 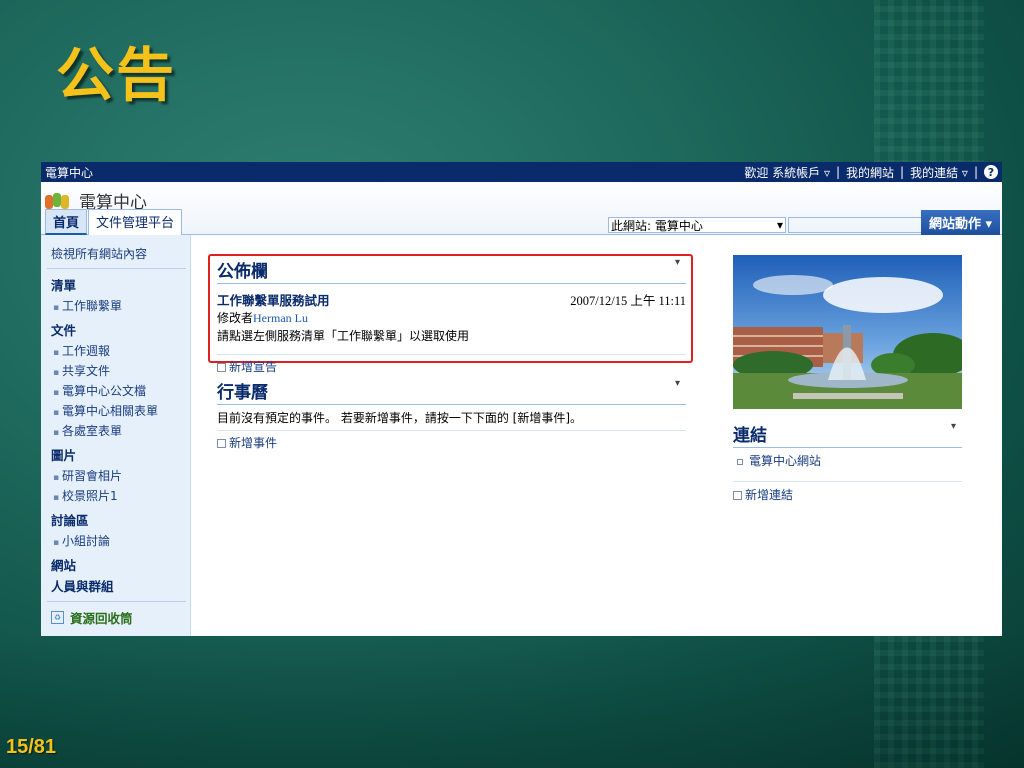 What do you see at coordinates (135, 222) in the screenshot?
I see `tab-document-platform: 文件管理平台` at bounding box center [135, 222].